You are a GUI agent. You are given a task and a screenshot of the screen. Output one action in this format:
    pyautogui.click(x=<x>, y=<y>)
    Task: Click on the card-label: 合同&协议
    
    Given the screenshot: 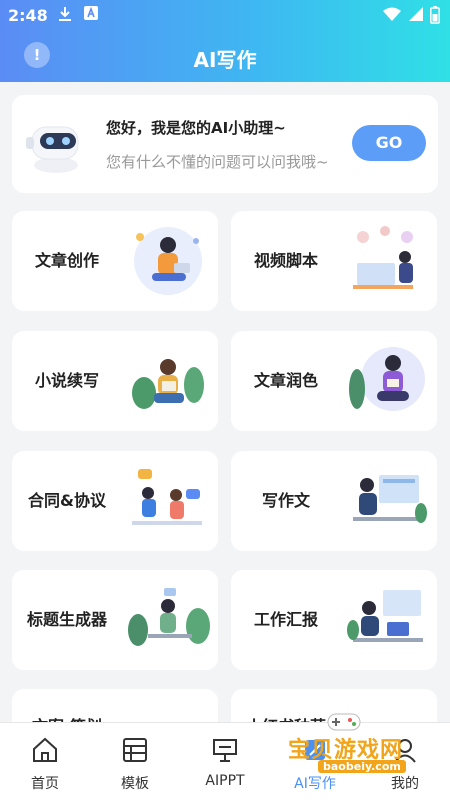 What is the action you would take?
    pyautogui.click(x=67, y=500)
    